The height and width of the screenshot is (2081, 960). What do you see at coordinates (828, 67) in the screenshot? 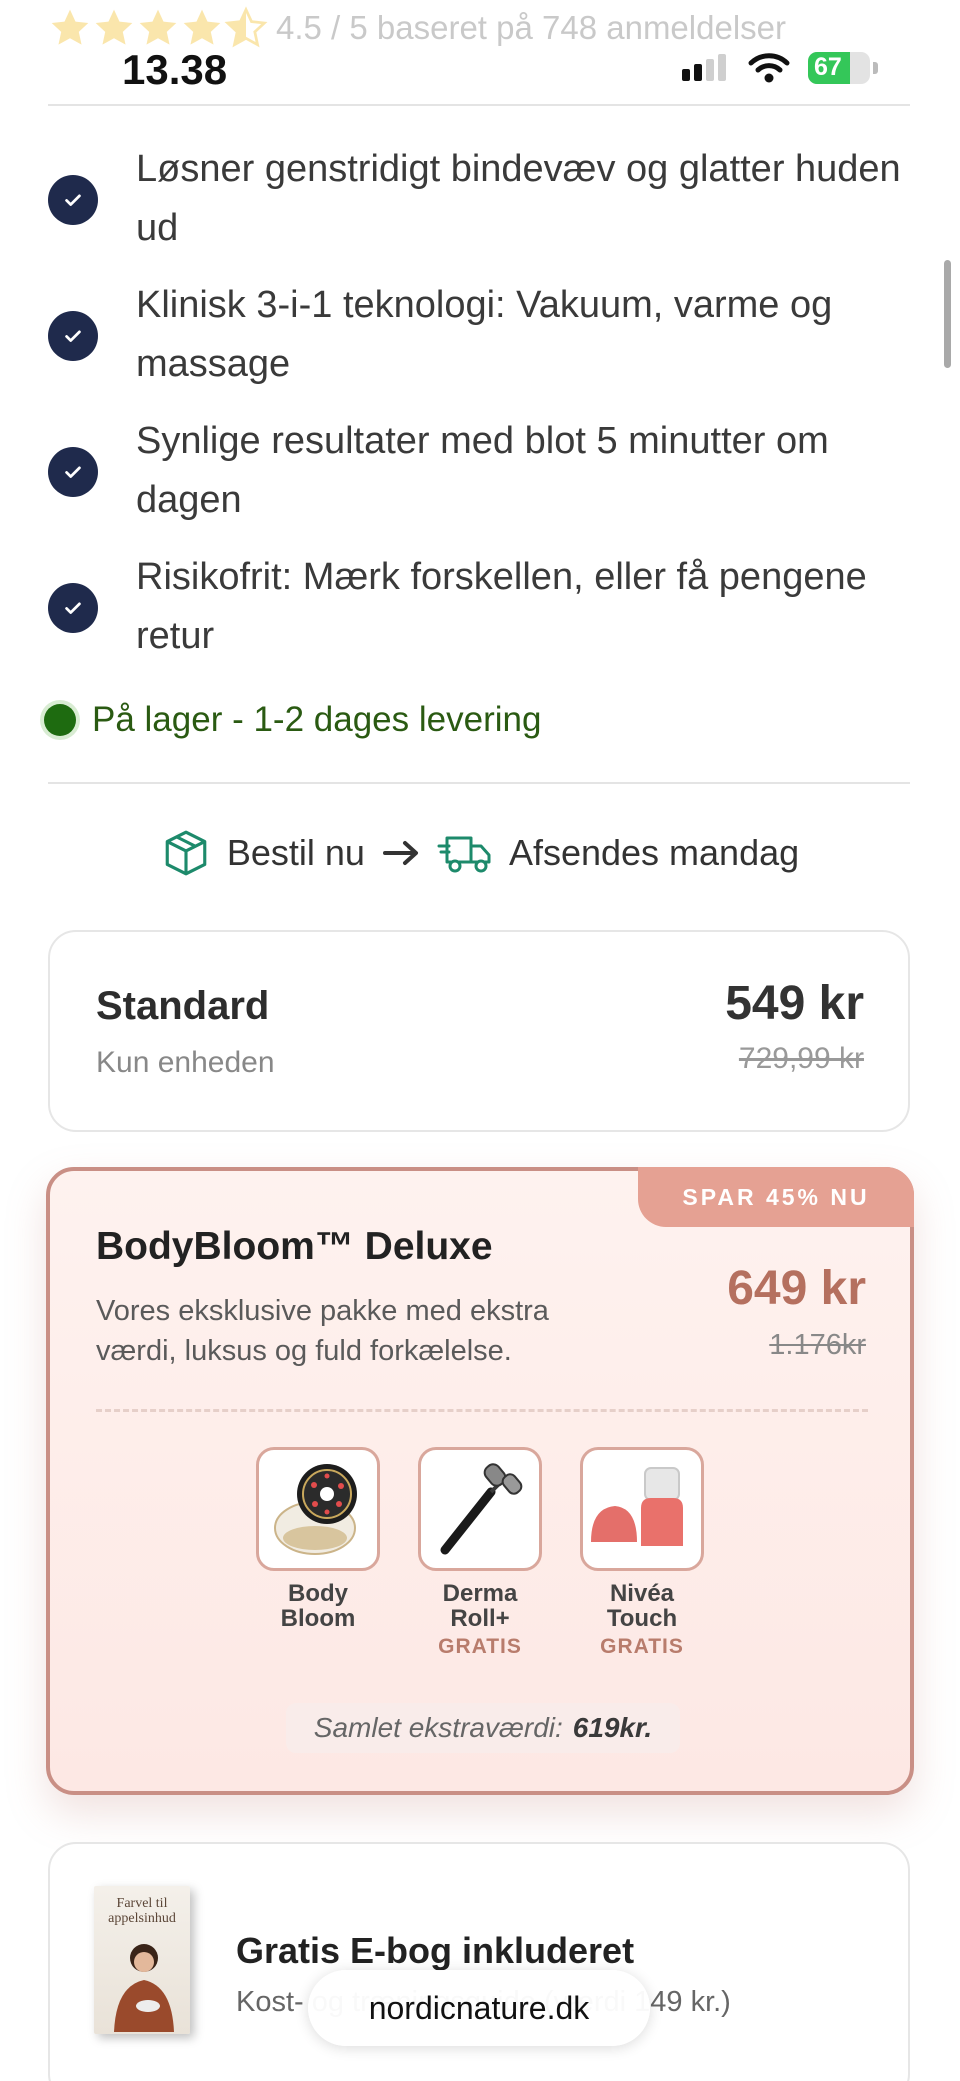
I see `battery-level: 67` at bounding box center [828, 67].